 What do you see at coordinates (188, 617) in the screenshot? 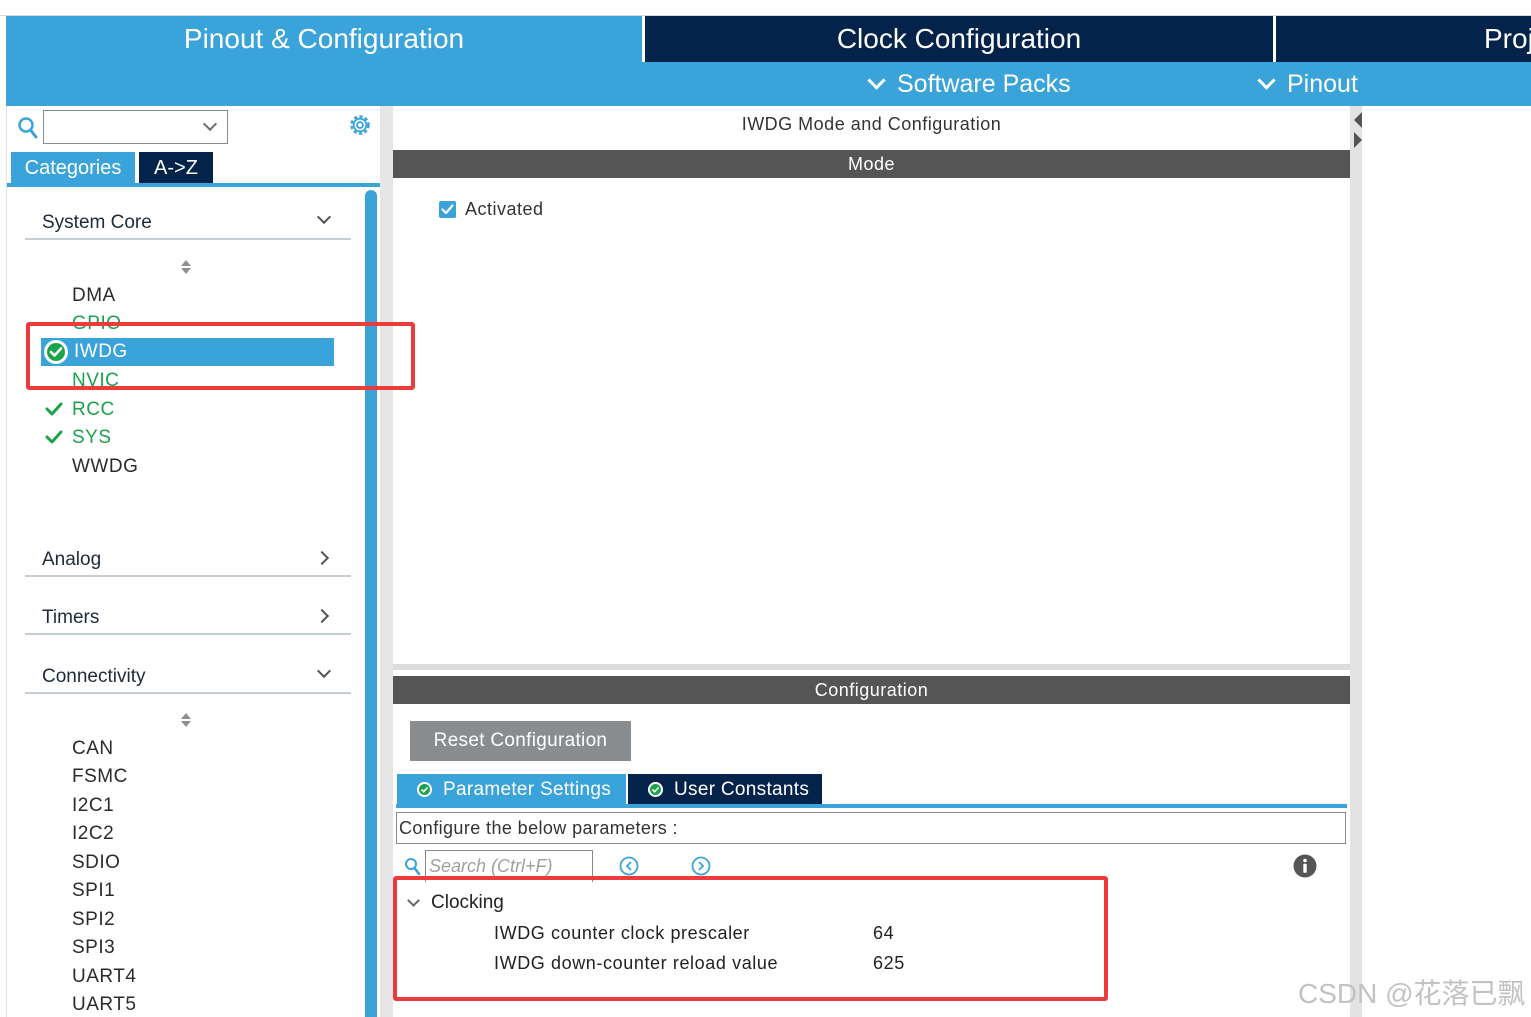
I see `category-timers: Timers` at bounding box center [188, 617].